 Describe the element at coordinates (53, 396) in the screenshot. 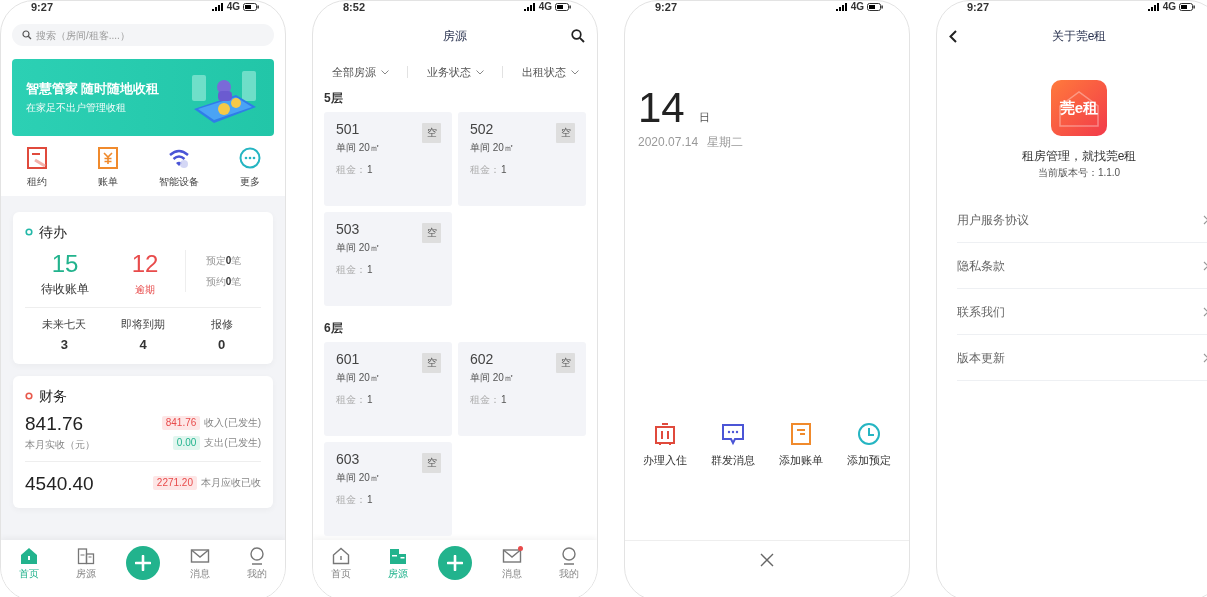

I see `section-title: 财务` at that location.